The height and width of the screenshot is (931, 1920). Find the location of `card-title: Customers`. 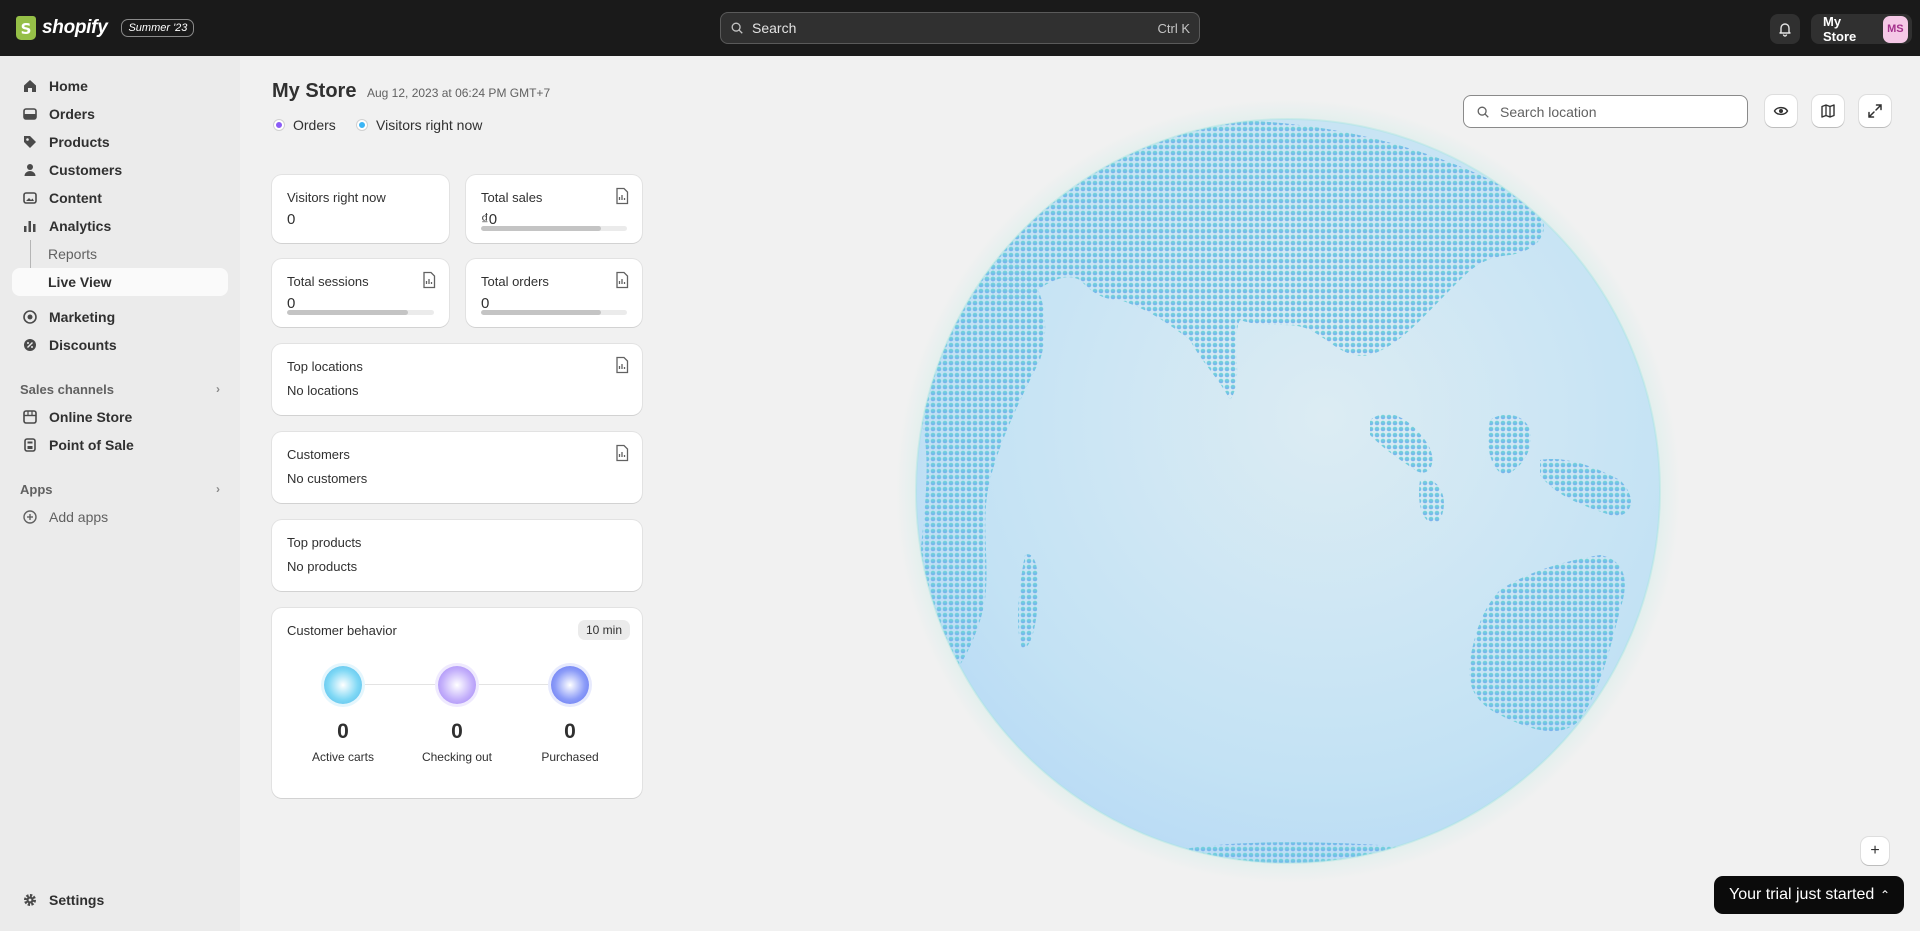

card-title: Customers is located at coordinates (318, 454).